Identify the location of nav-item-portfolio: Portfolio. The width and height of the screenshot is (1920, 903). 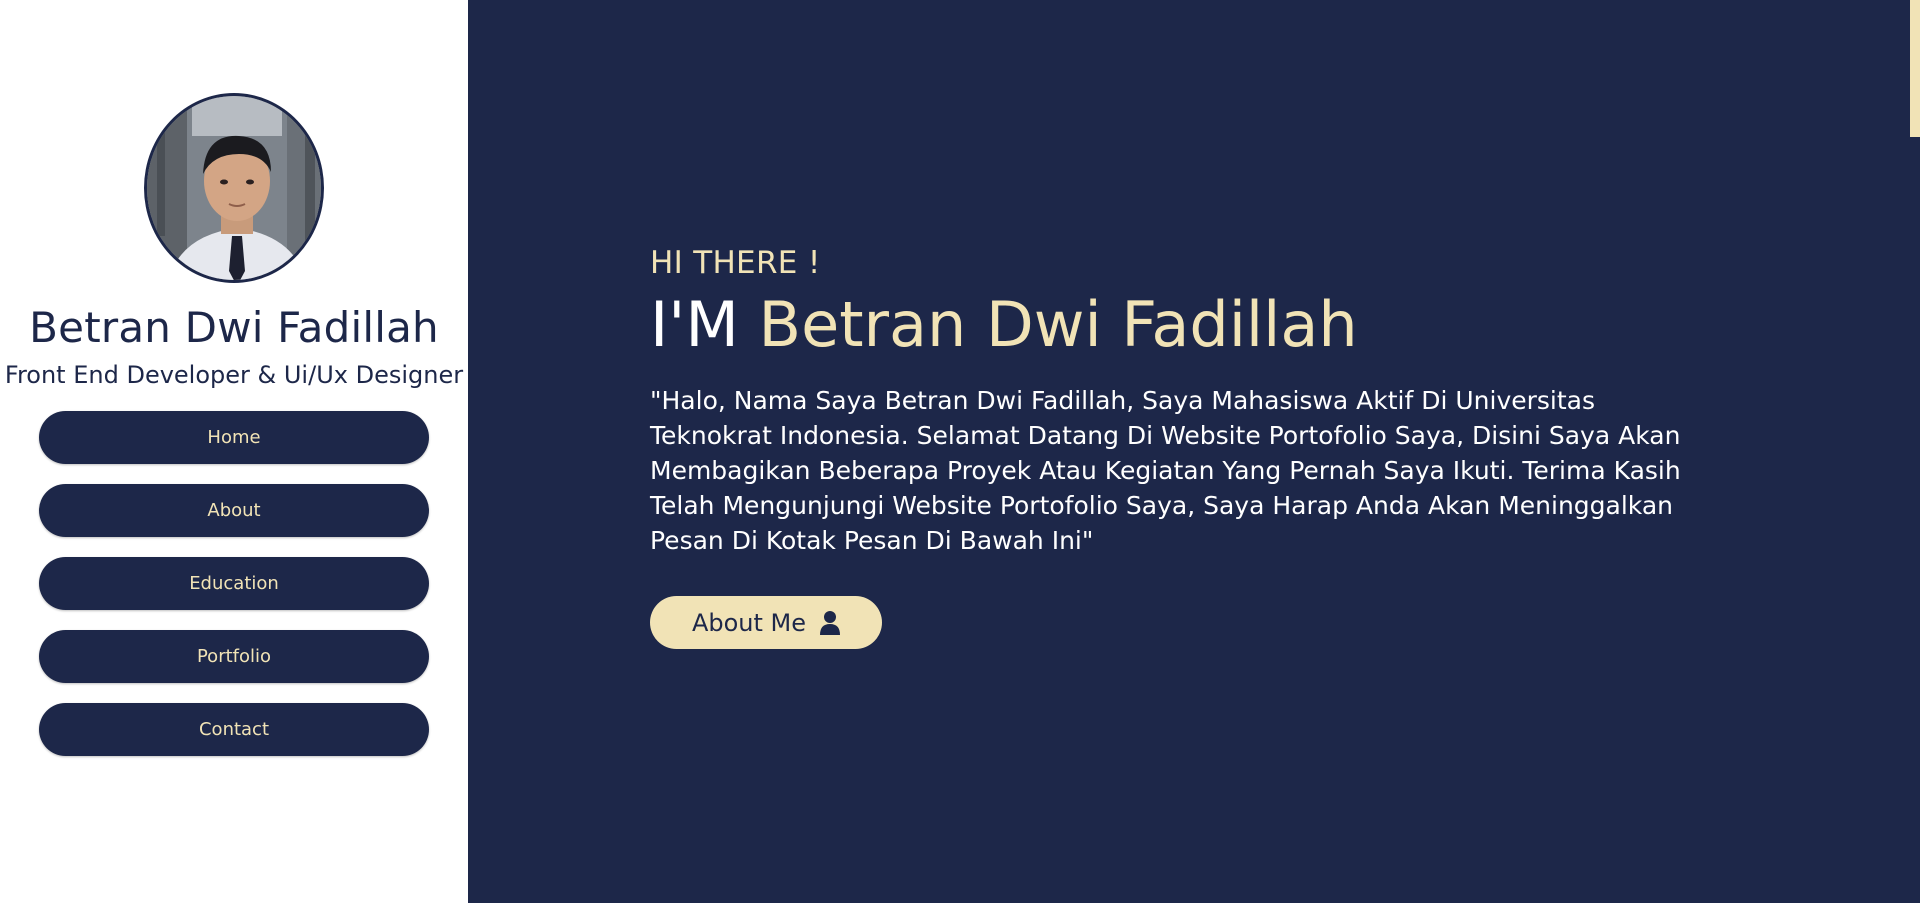
(234, 657).